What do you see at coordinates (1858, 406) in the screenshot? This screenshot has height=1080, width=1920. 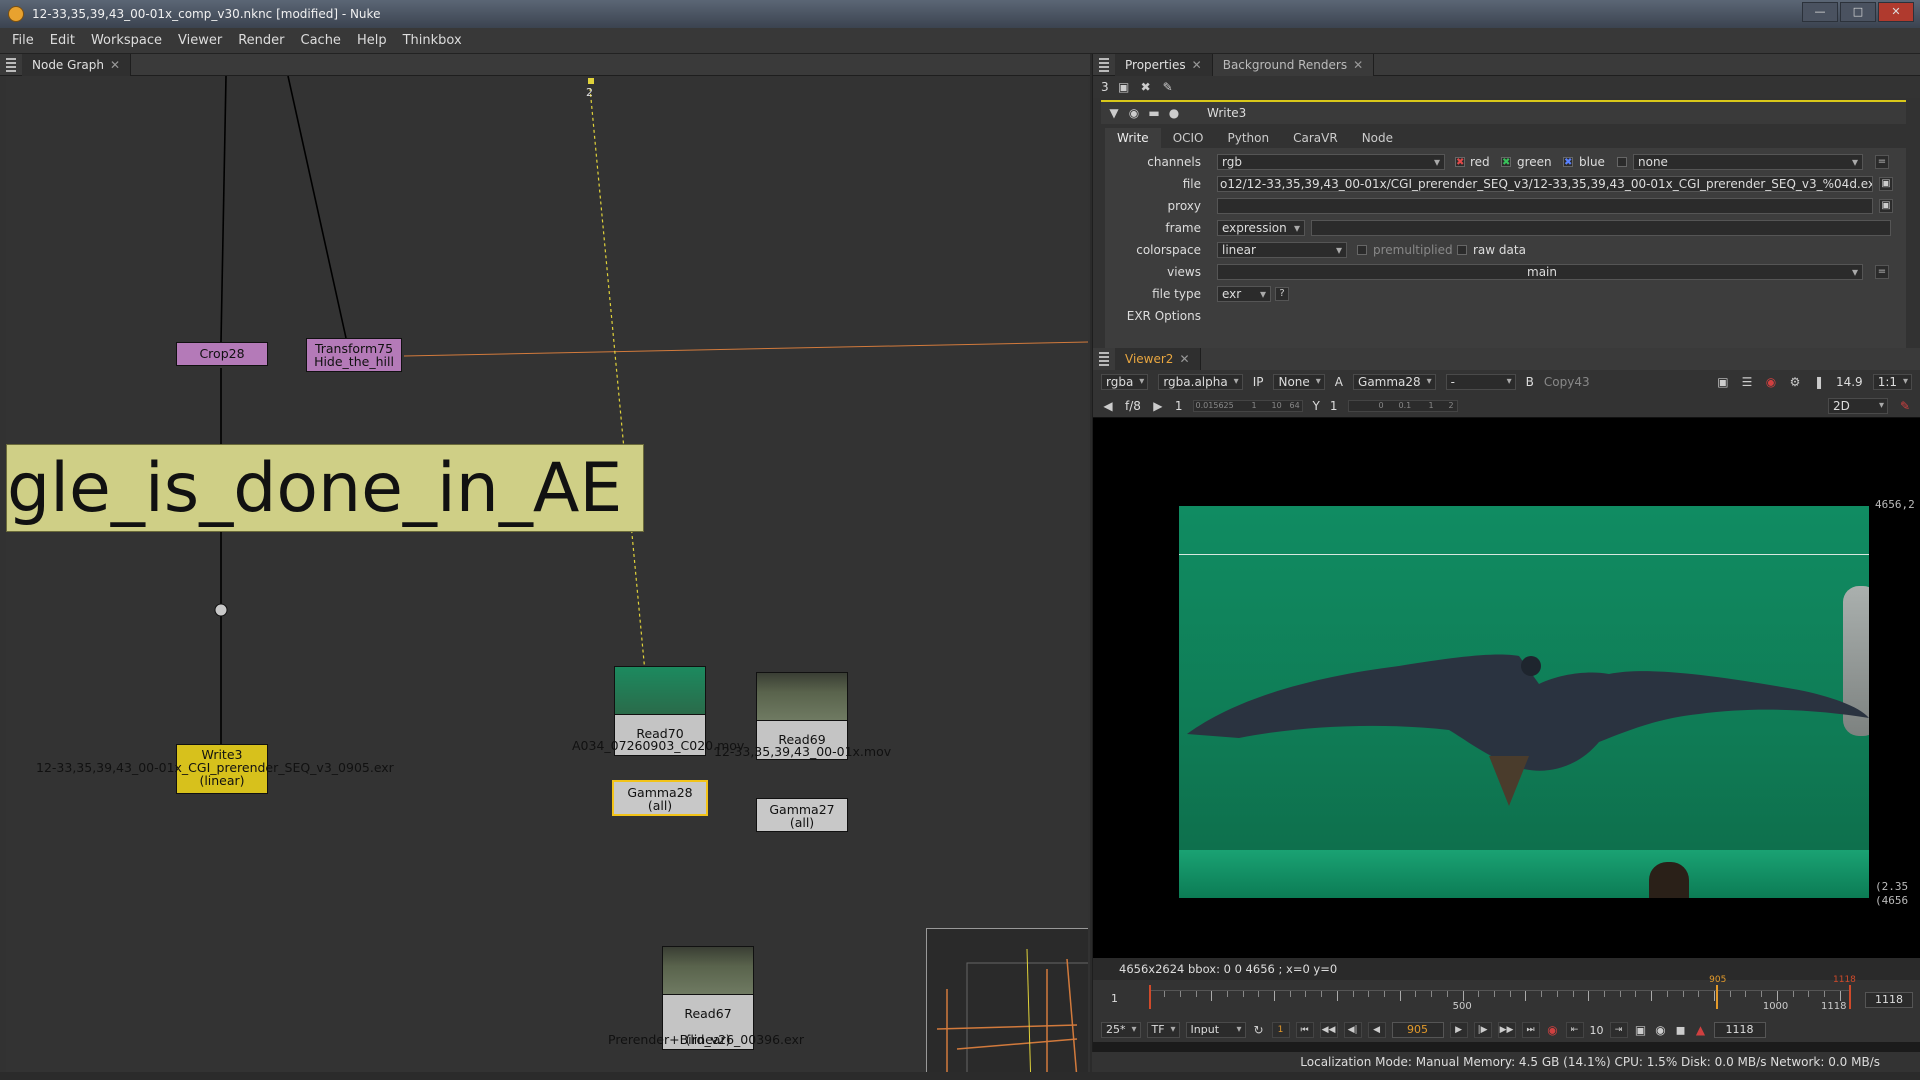 I see `view-mode-select: 2D` at bounding box center [1858, 406].